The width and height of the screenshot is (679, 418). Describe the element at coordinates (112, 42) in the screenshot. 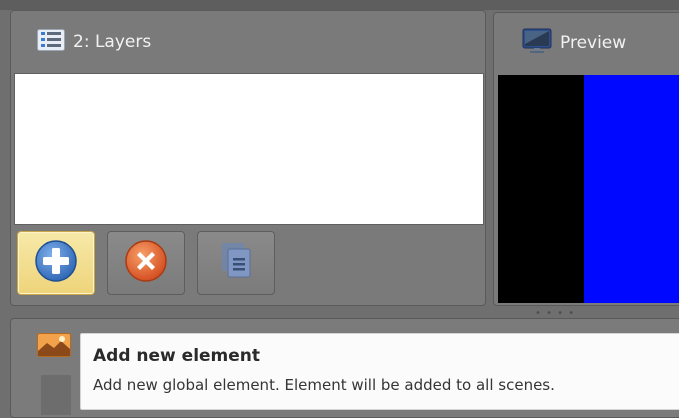

I see `layers-panel-title: 2: Layers` at that location.